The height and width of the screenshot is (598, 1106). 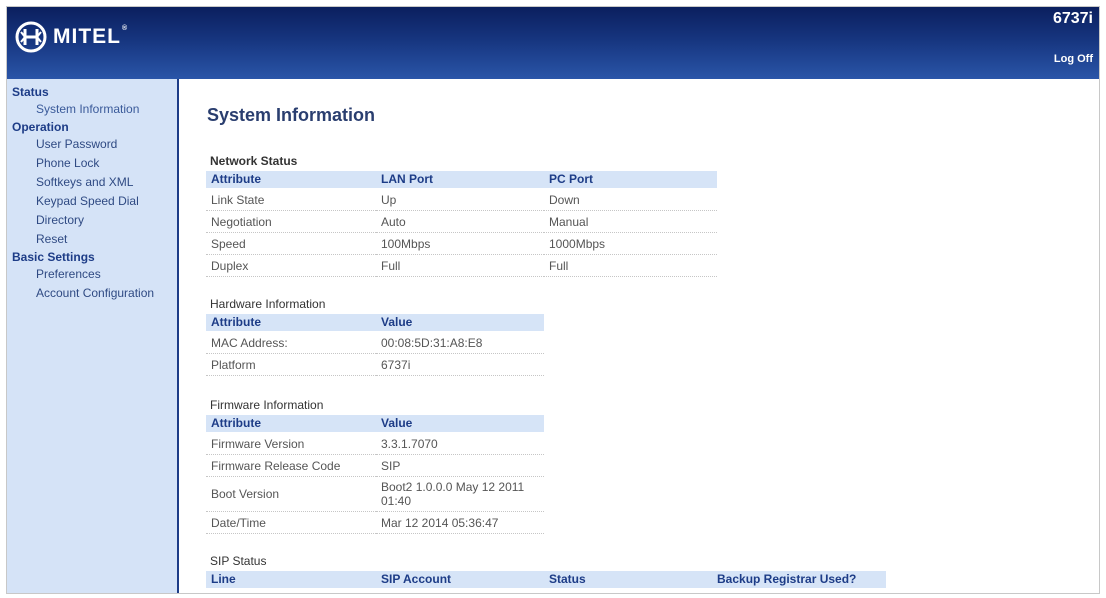 I want to click on table-cell: Duplex, so click(x=291, y=265).